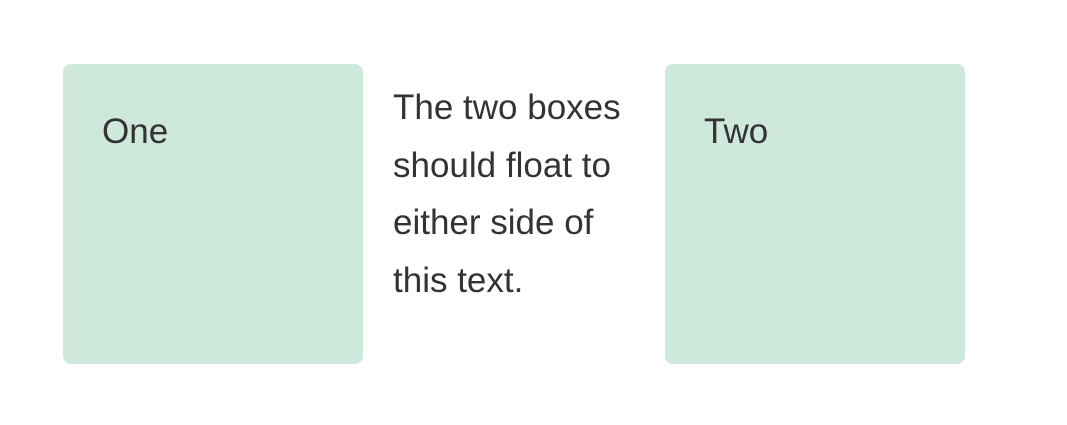 Image resolution: width=1067 pixels, height=425 pixels. Describe the element at coordinates (135, 131) in the screenshot. I see `box-one-label: One` at that location.